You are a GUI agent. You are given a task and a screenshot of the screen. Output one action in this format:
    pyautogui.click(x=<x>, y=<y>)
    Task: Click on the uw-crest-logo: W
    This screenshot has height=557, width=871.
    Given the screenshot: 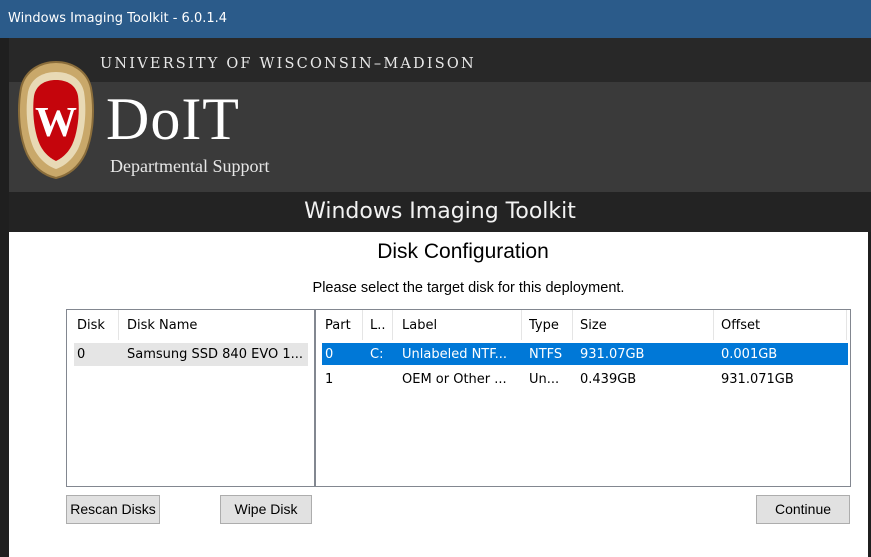 What is the action you would take?
    pyautogui.click(x=56, y=120)
    